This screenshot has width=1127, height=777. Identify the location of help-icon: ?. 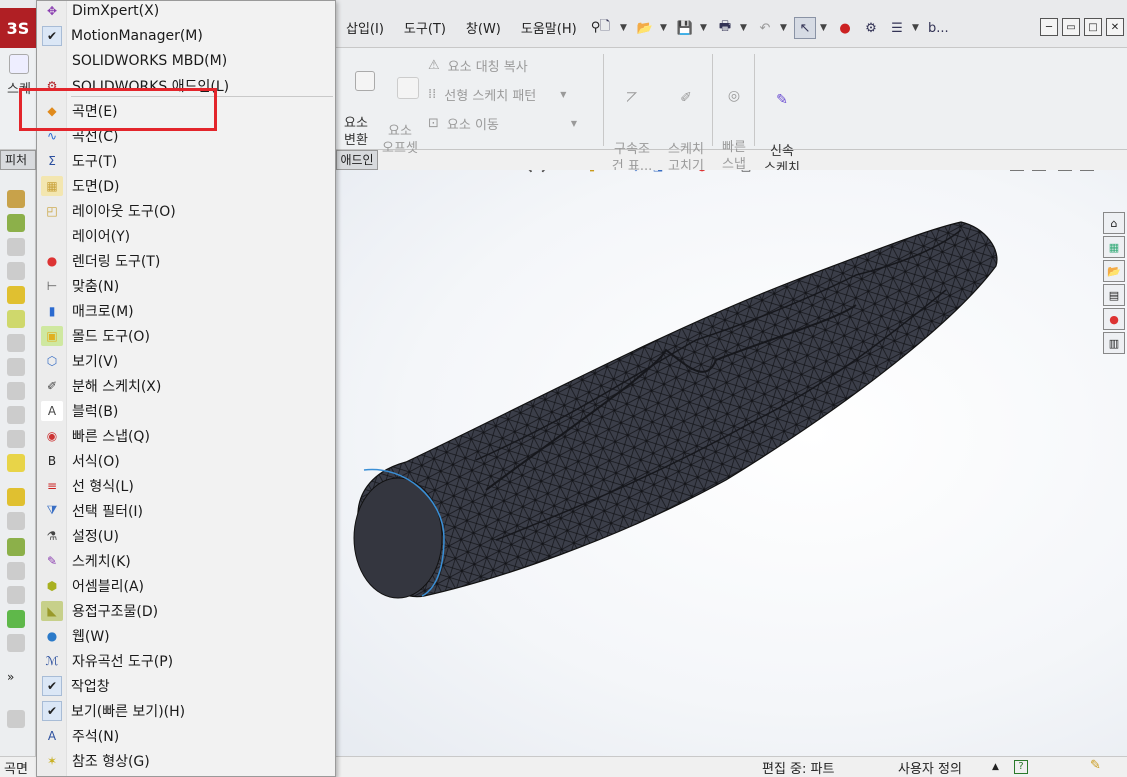
(1021, 767).